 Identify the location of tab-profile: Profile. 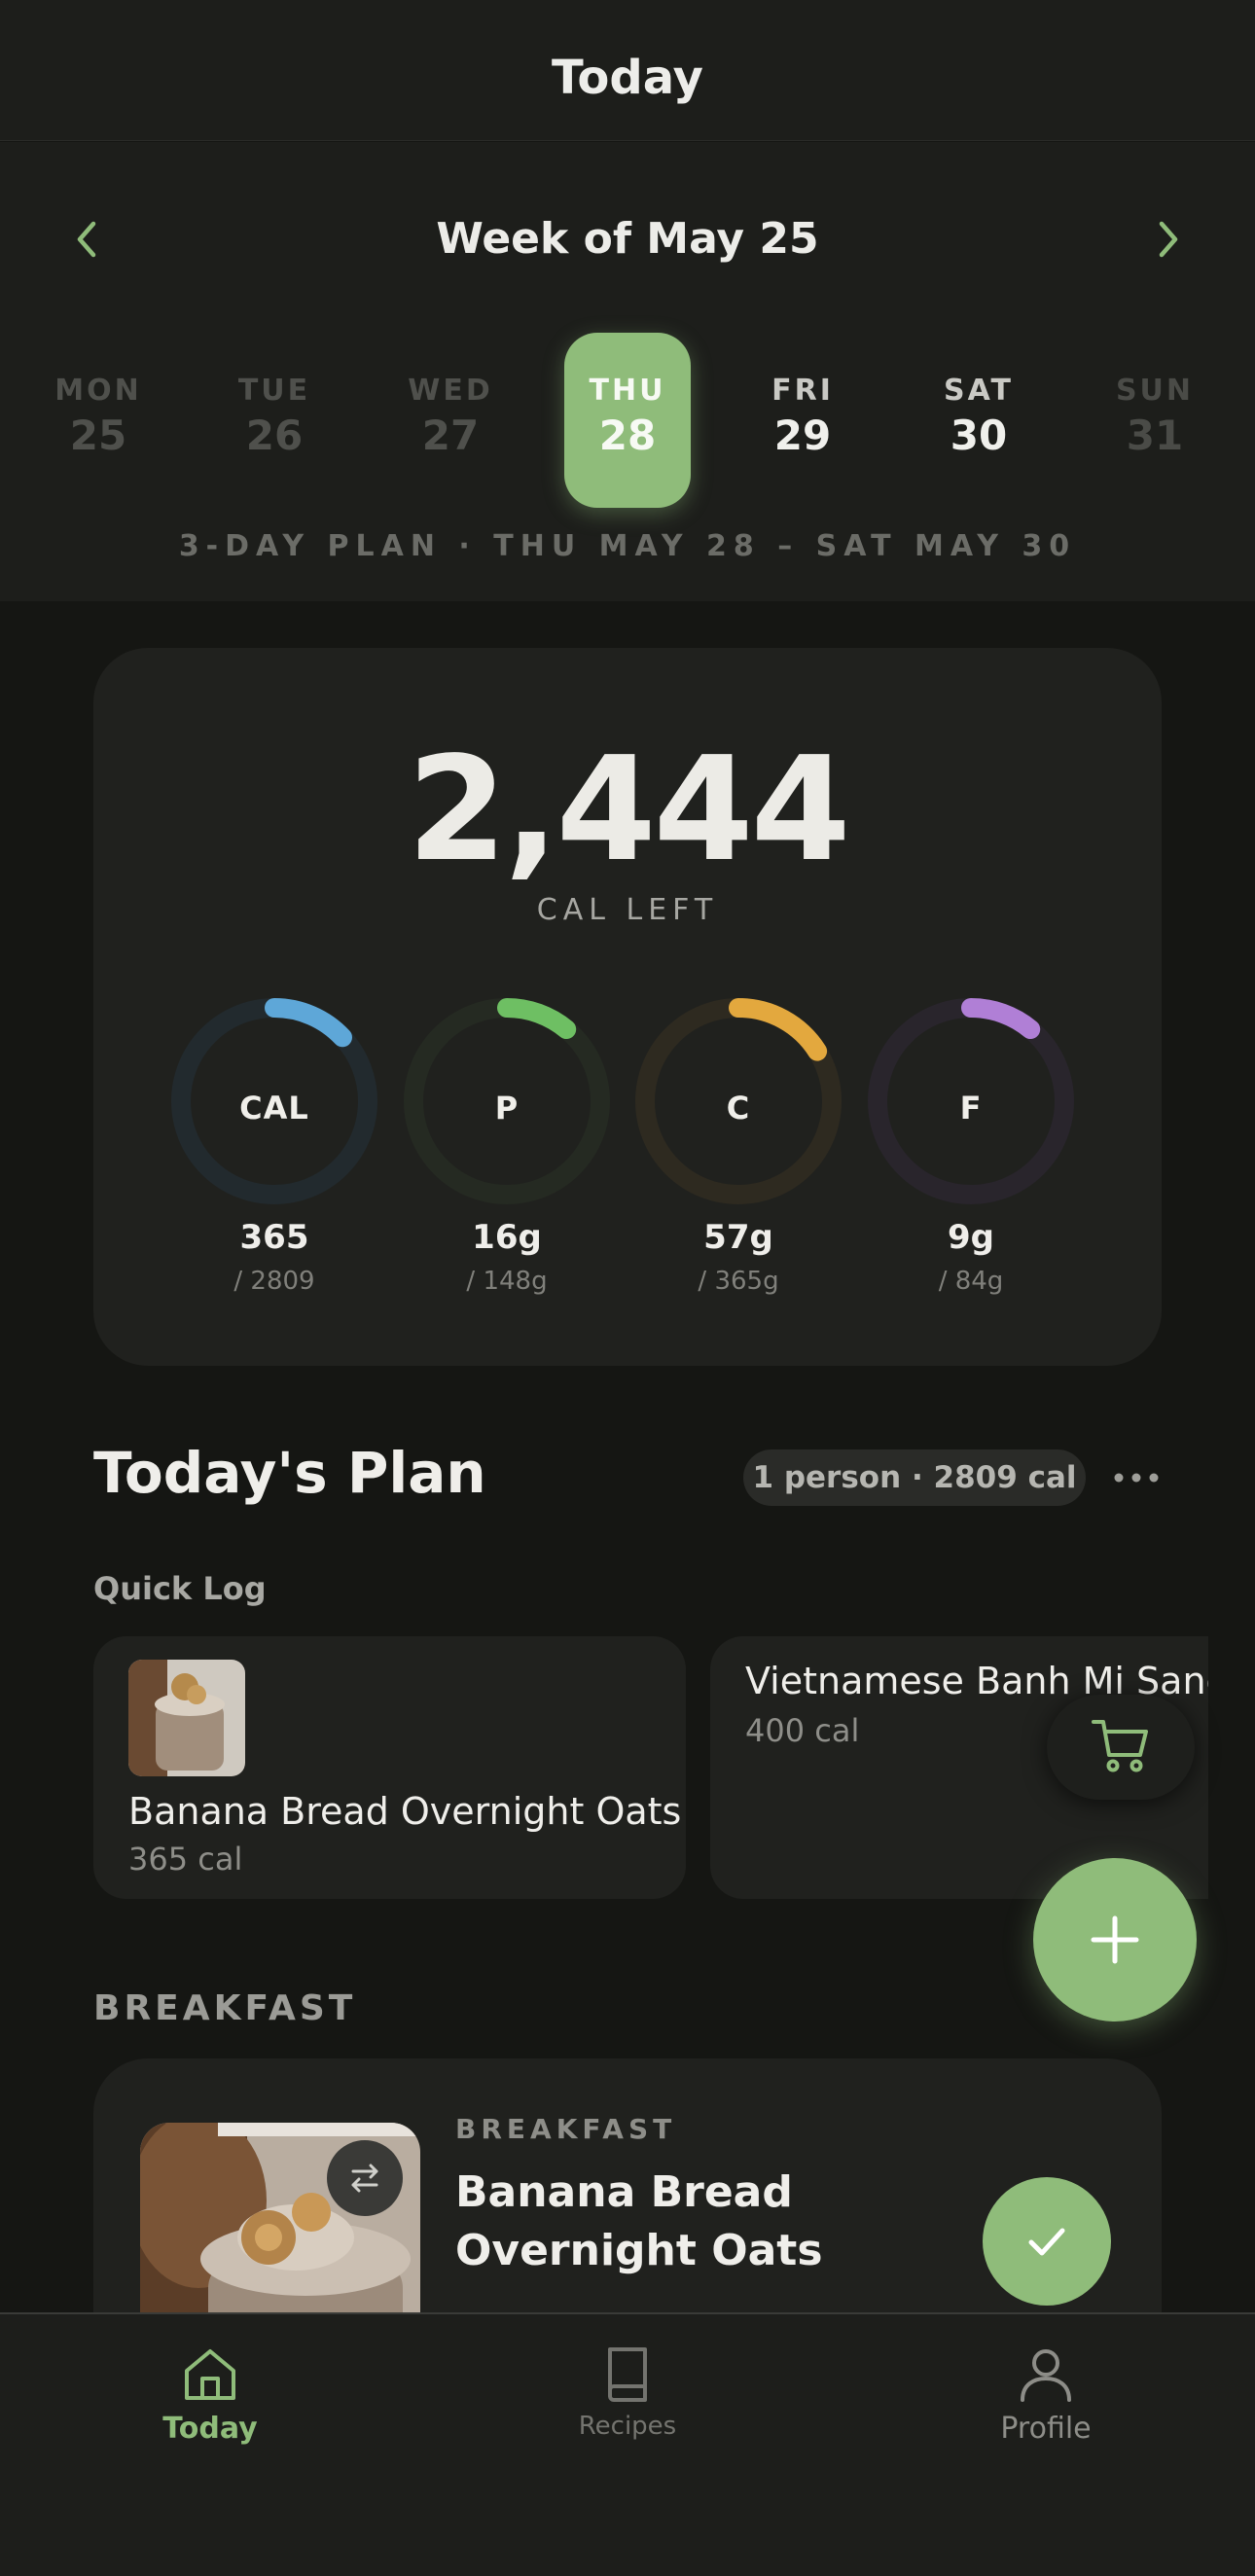
(1046, 2401).